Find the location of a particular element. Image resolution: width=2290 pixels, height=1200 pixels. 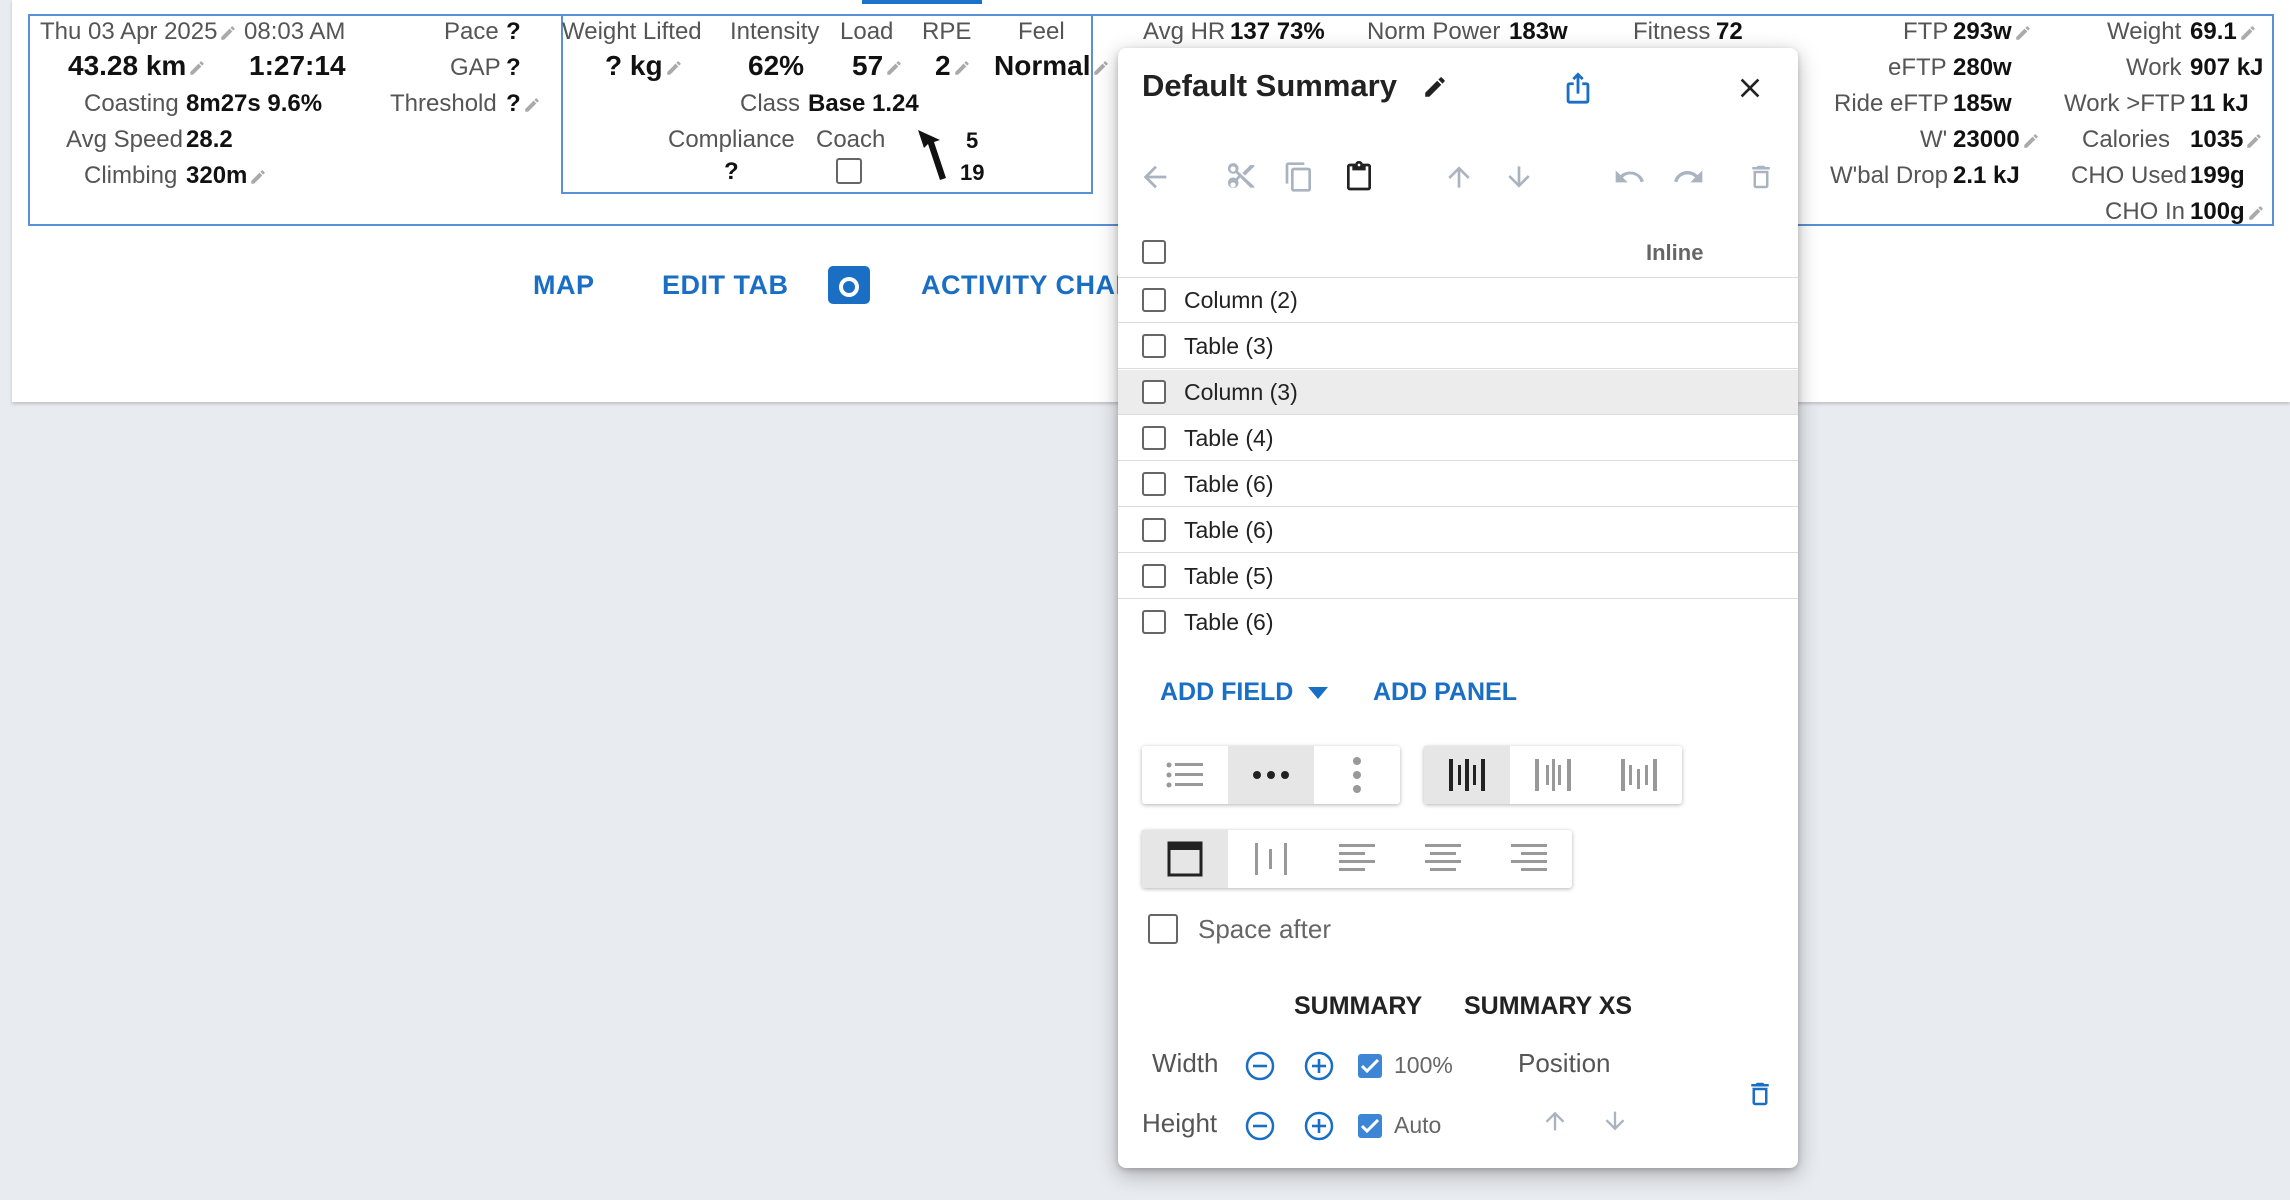

space-after-checkbox is located at coordinates (1163, 929).